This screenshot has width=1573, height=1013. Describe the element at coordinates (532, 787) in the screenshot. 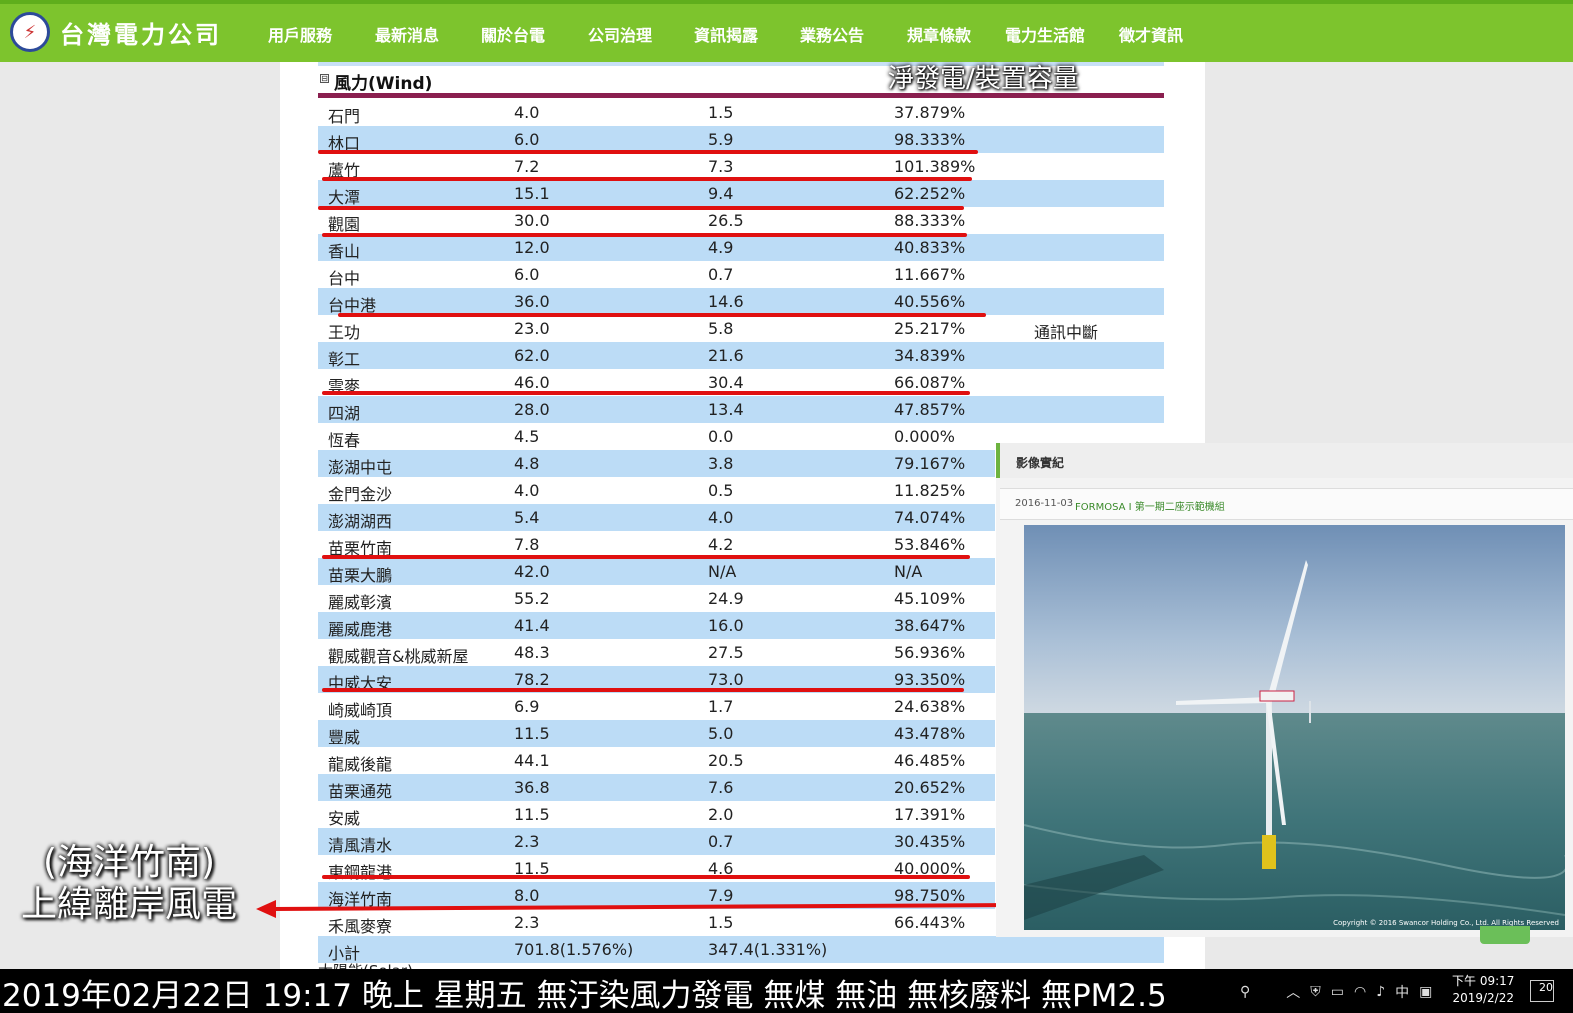

I see `installed-capacity: 36.8` at that location.